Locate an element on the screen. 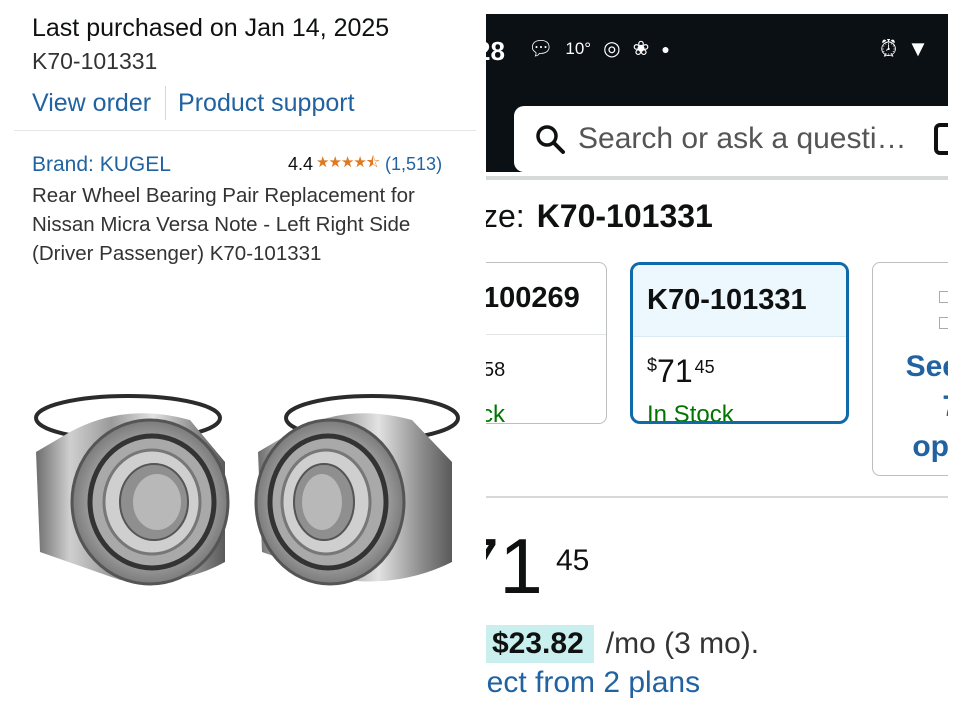  option-price: 58 is located at coordinates (496, 370).